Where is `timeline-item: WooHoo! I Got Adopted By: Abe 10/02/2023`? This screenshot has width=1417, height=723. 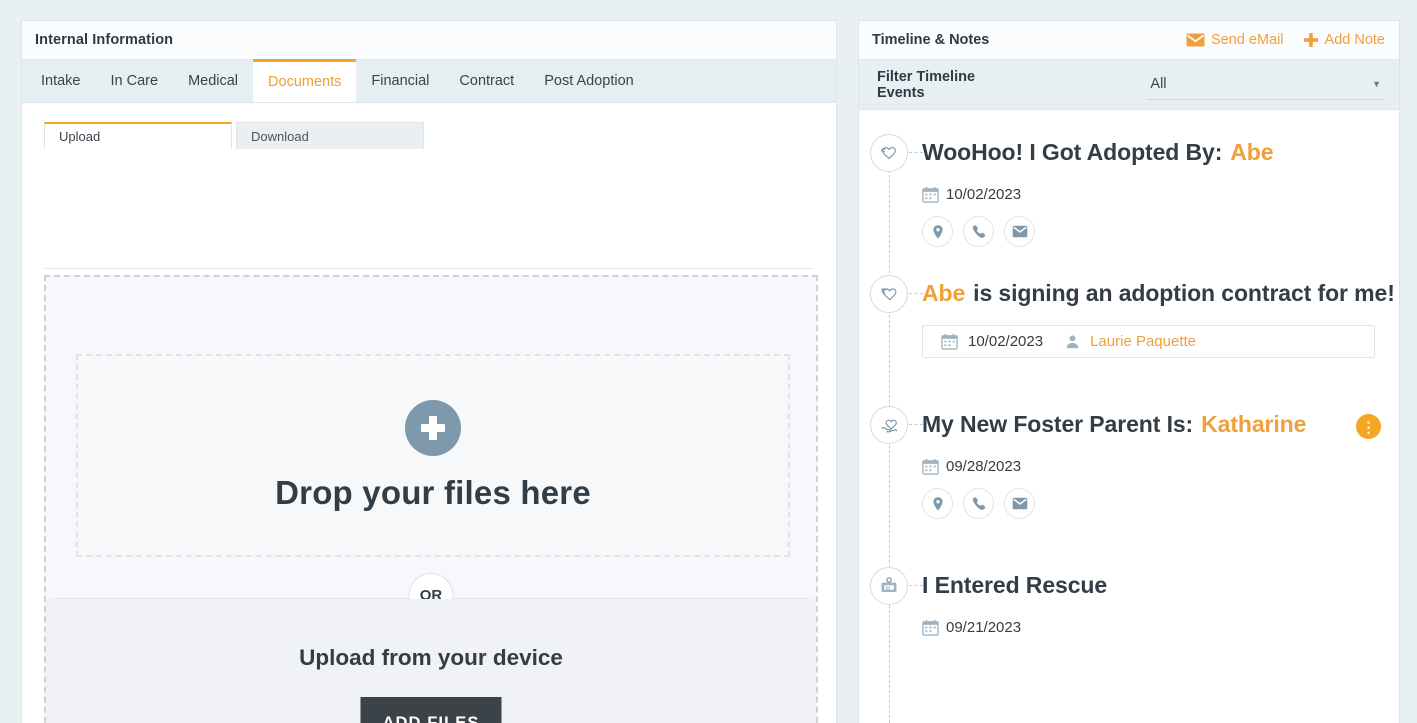
timeline-item: WooHoo! I Got Adopted By: Abe 10/02/2023 is located at coordinates (1129, 189).